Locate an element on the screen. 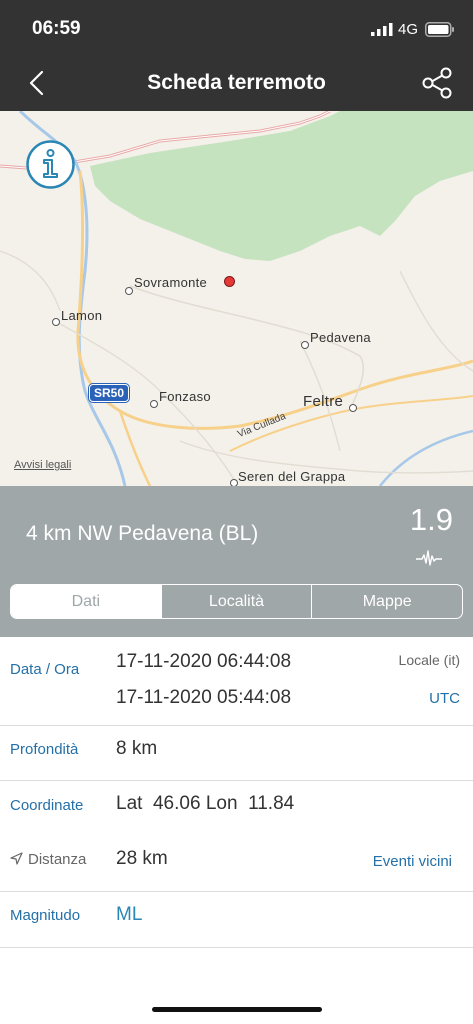 The image size is (473, 1024). share-icon is located at coordinates (437, 83).